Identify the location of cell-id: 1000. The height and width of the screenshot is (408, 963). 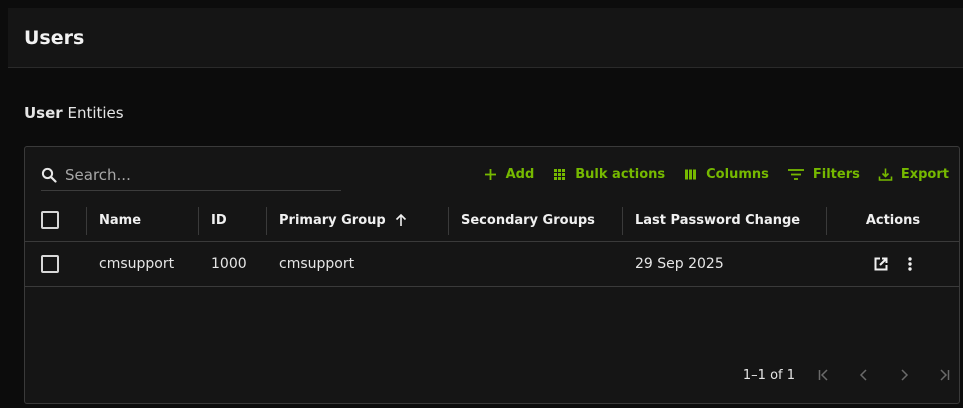
(229, 264).